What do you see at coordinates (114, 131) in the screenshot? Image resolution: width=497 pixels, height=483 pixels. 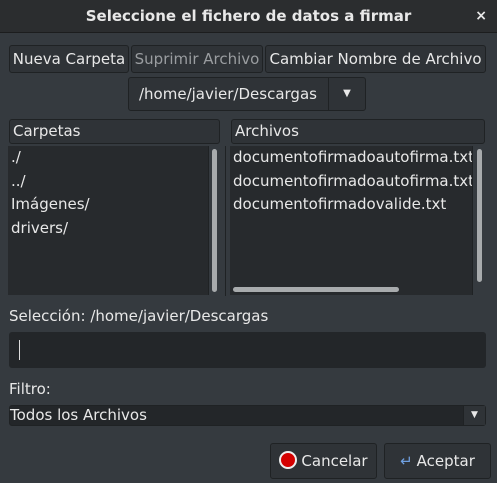 I see `folders-header: Carpetas` at bounding box center [114, 131].